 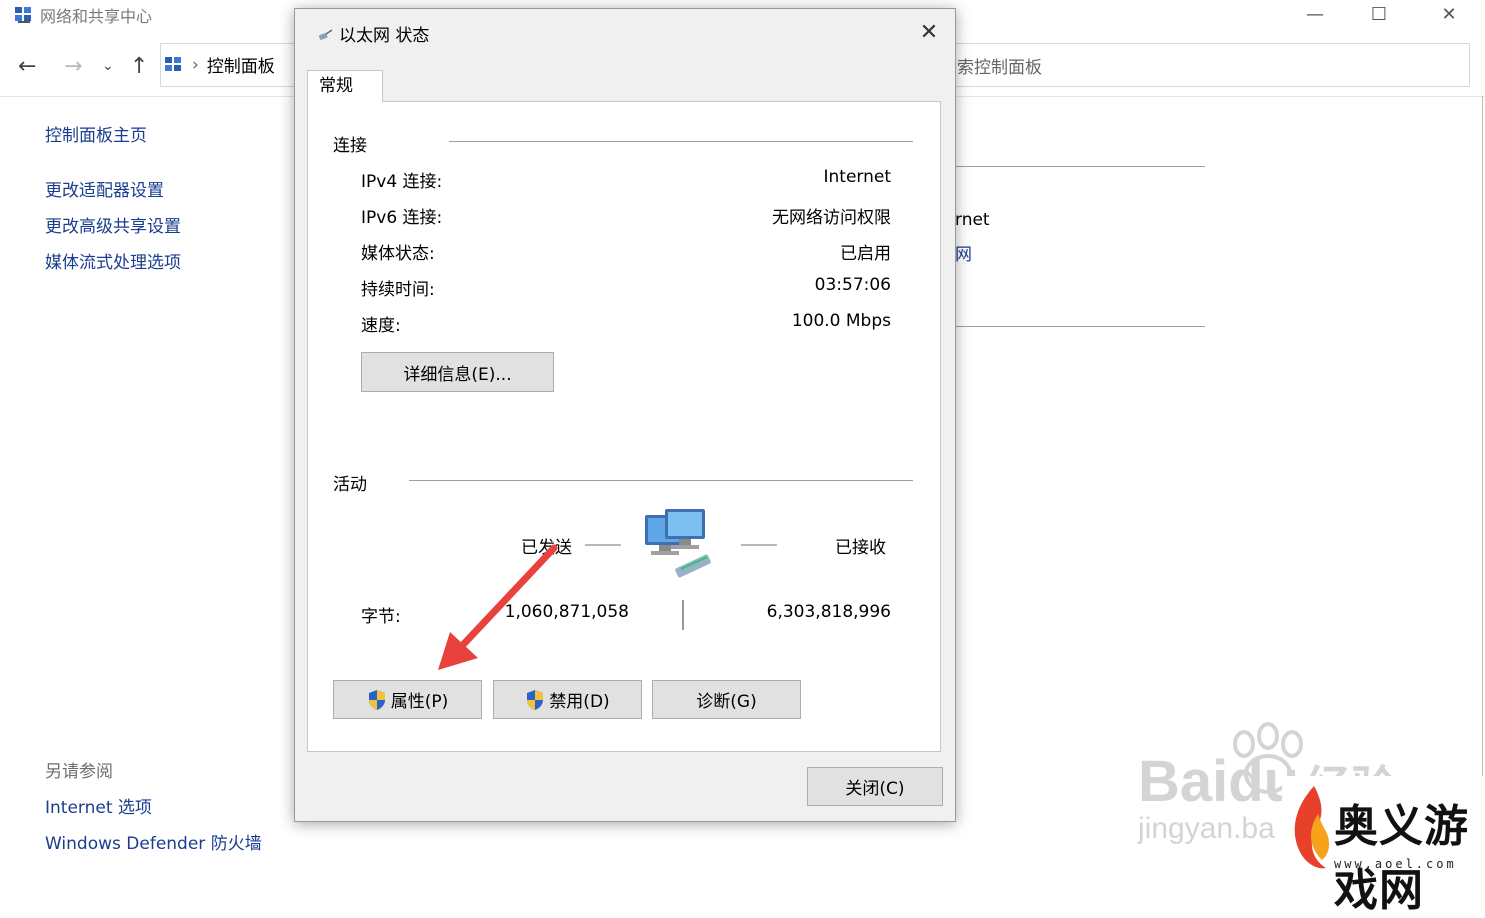 I want to click on duration-label: 持续时间:, so click(x=398, y=290).